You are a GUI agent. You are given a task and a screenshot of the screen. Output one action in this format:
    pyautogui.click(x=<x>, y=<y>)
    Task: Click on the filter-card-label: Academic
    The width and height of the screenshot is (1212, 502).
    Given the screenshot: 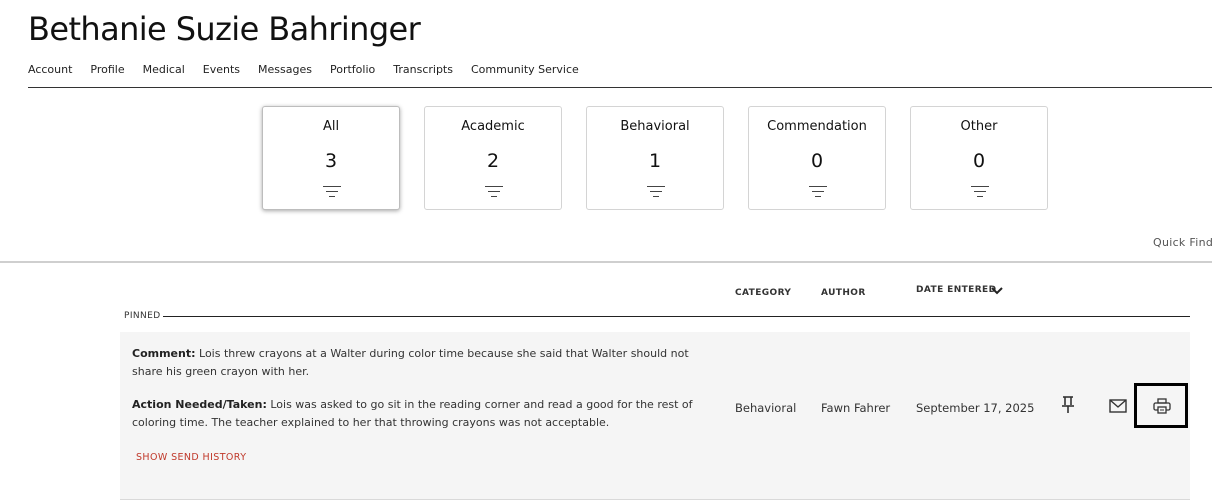 What is the action you would take?
    pyautogui.click(x=493, y=126)
    